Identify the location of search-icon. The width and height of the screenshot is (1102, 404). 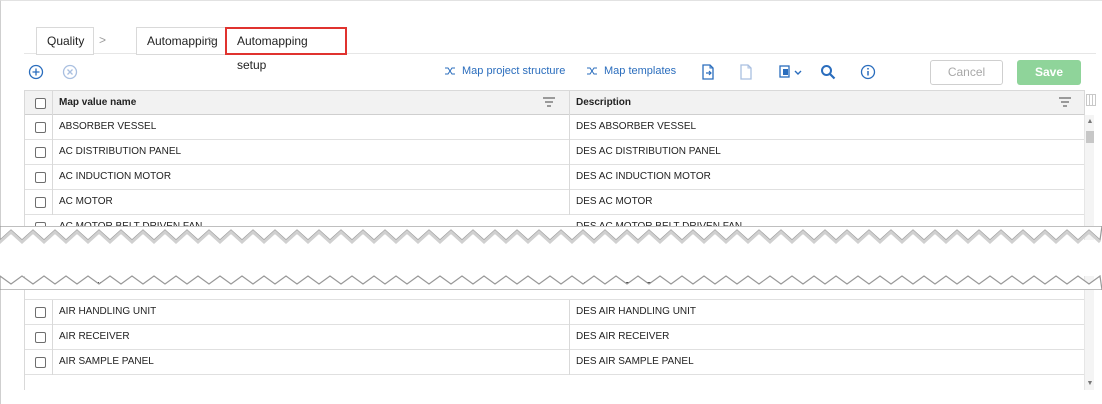
(828, 72).